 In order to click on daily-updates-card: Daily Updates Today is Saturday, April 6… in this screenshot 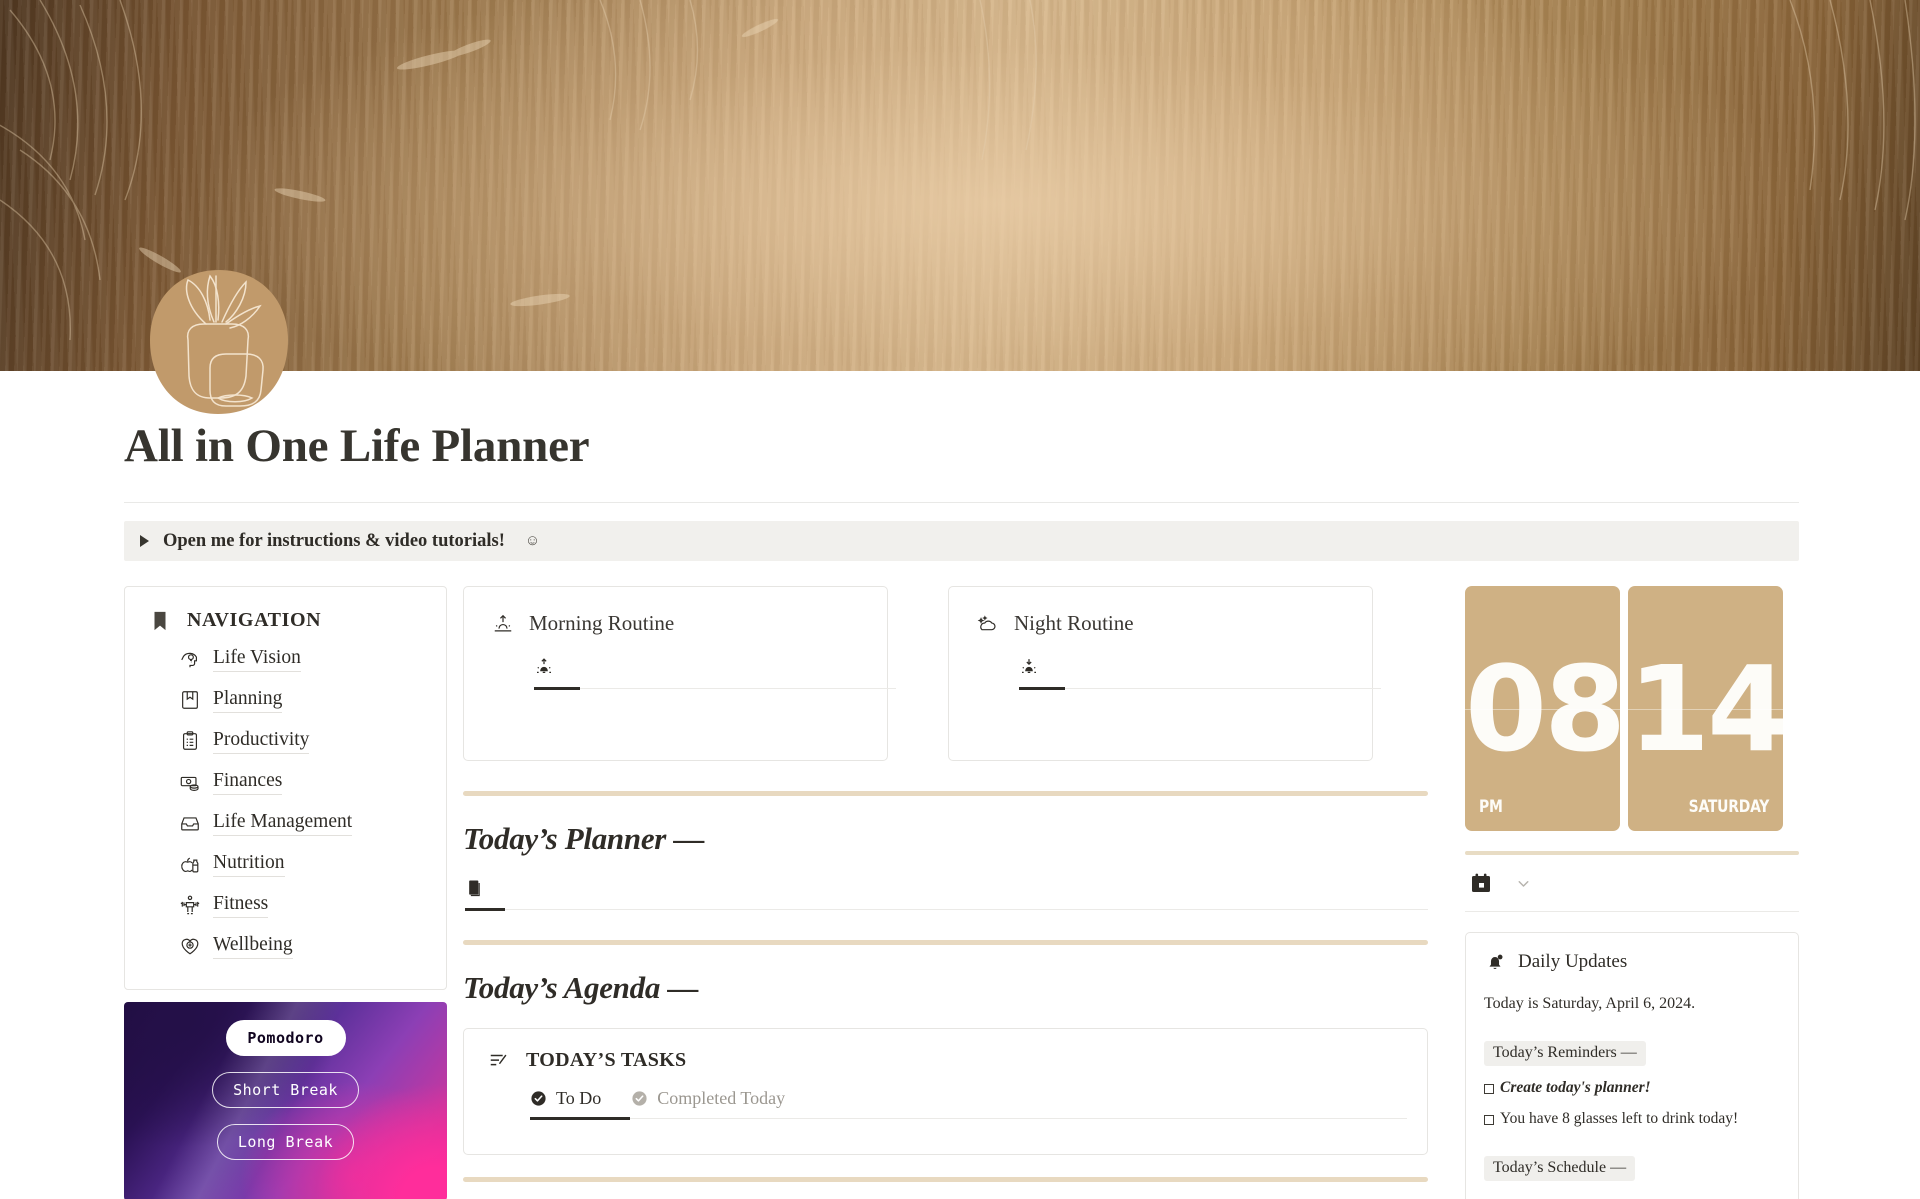, I will do `click(1632, 1065)`.